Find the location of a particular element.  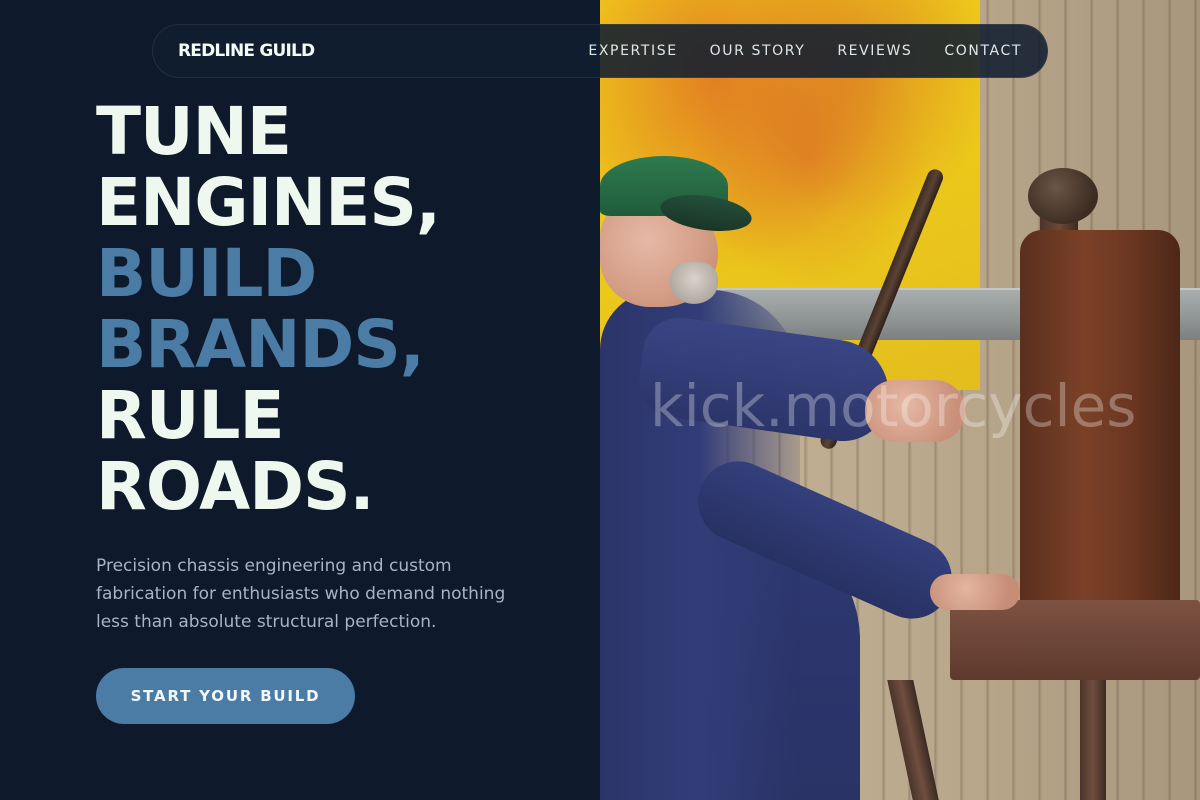

brand-logo: REDLINE GUILD is located at coordinates (246, 51).